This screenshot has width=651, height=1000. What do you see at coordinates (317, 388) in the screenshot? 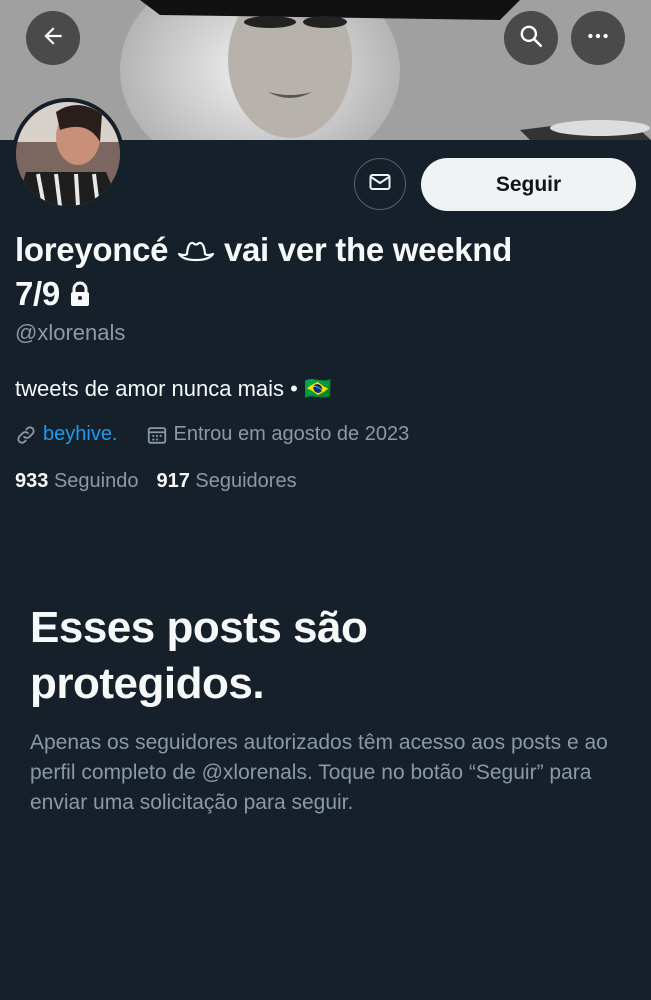
I see `brazil-flag-icon: 🇧🇷` at bounding box center [317, 388].